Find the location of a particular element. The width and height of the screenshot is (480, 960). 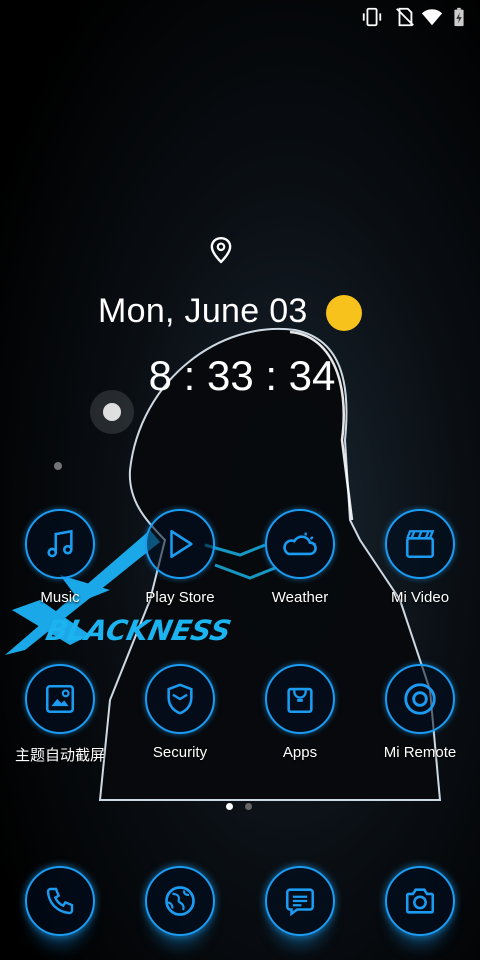

remote-icon is located at coordinates (420, 699).